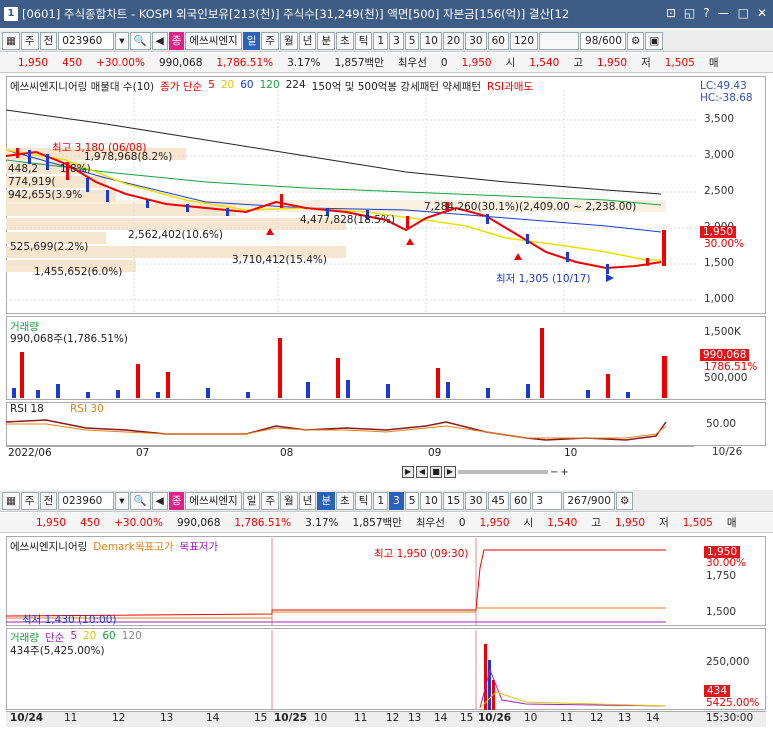 The height and width of the screenshot is (730, 773). Describe the element at coordinates (543, 279) in the screenshot. I see `low-annotation: 최저 1,305 (10/17)` at that location.